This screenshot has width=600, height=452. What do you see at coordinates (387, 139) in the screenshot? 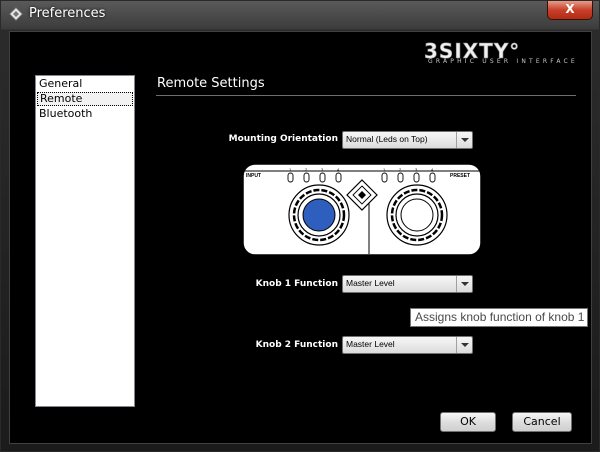
I see `mounting-orientation-value: Normal (Leds on Top)` at bounding box center [387, 139].